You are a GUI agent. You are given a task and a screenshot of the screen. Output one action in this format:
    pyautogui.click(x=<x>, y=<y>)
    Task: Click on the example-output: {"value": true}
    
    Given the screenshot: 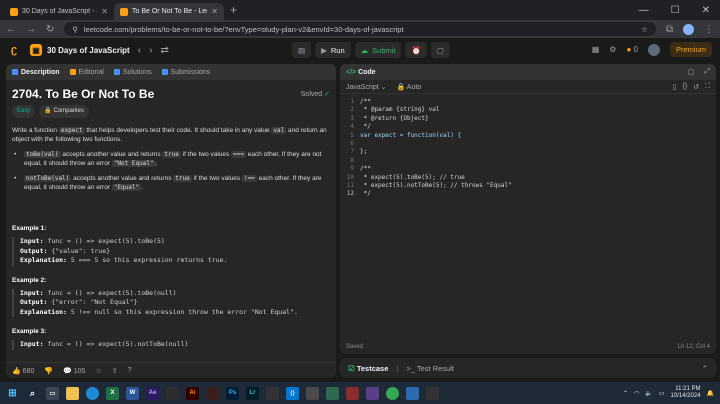 What is the action you would take?
    pyautogui.click(x=81, y=250)
    